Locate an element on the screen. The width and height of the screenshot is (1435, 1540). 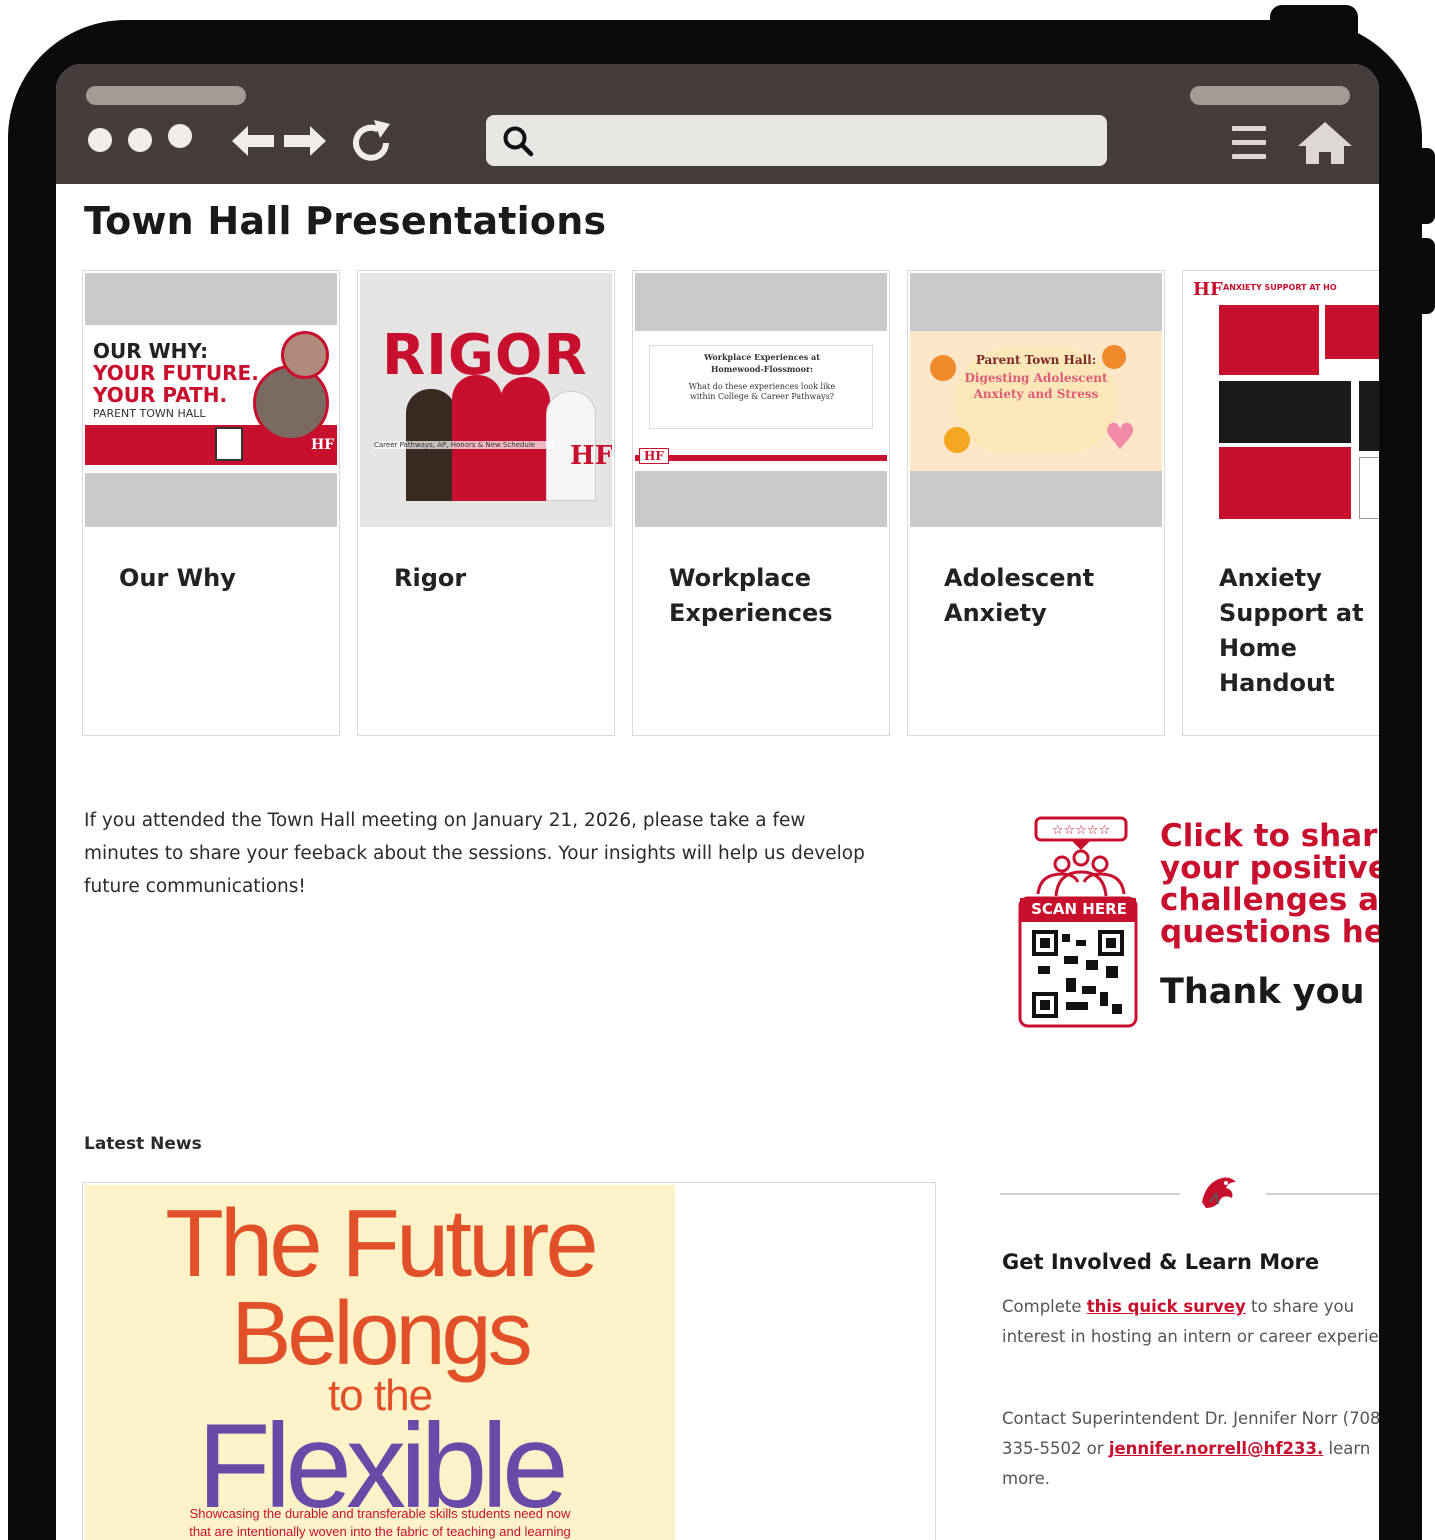
thumb-text: Homewood-Flossmoor: is located at coordinates (762, 369).